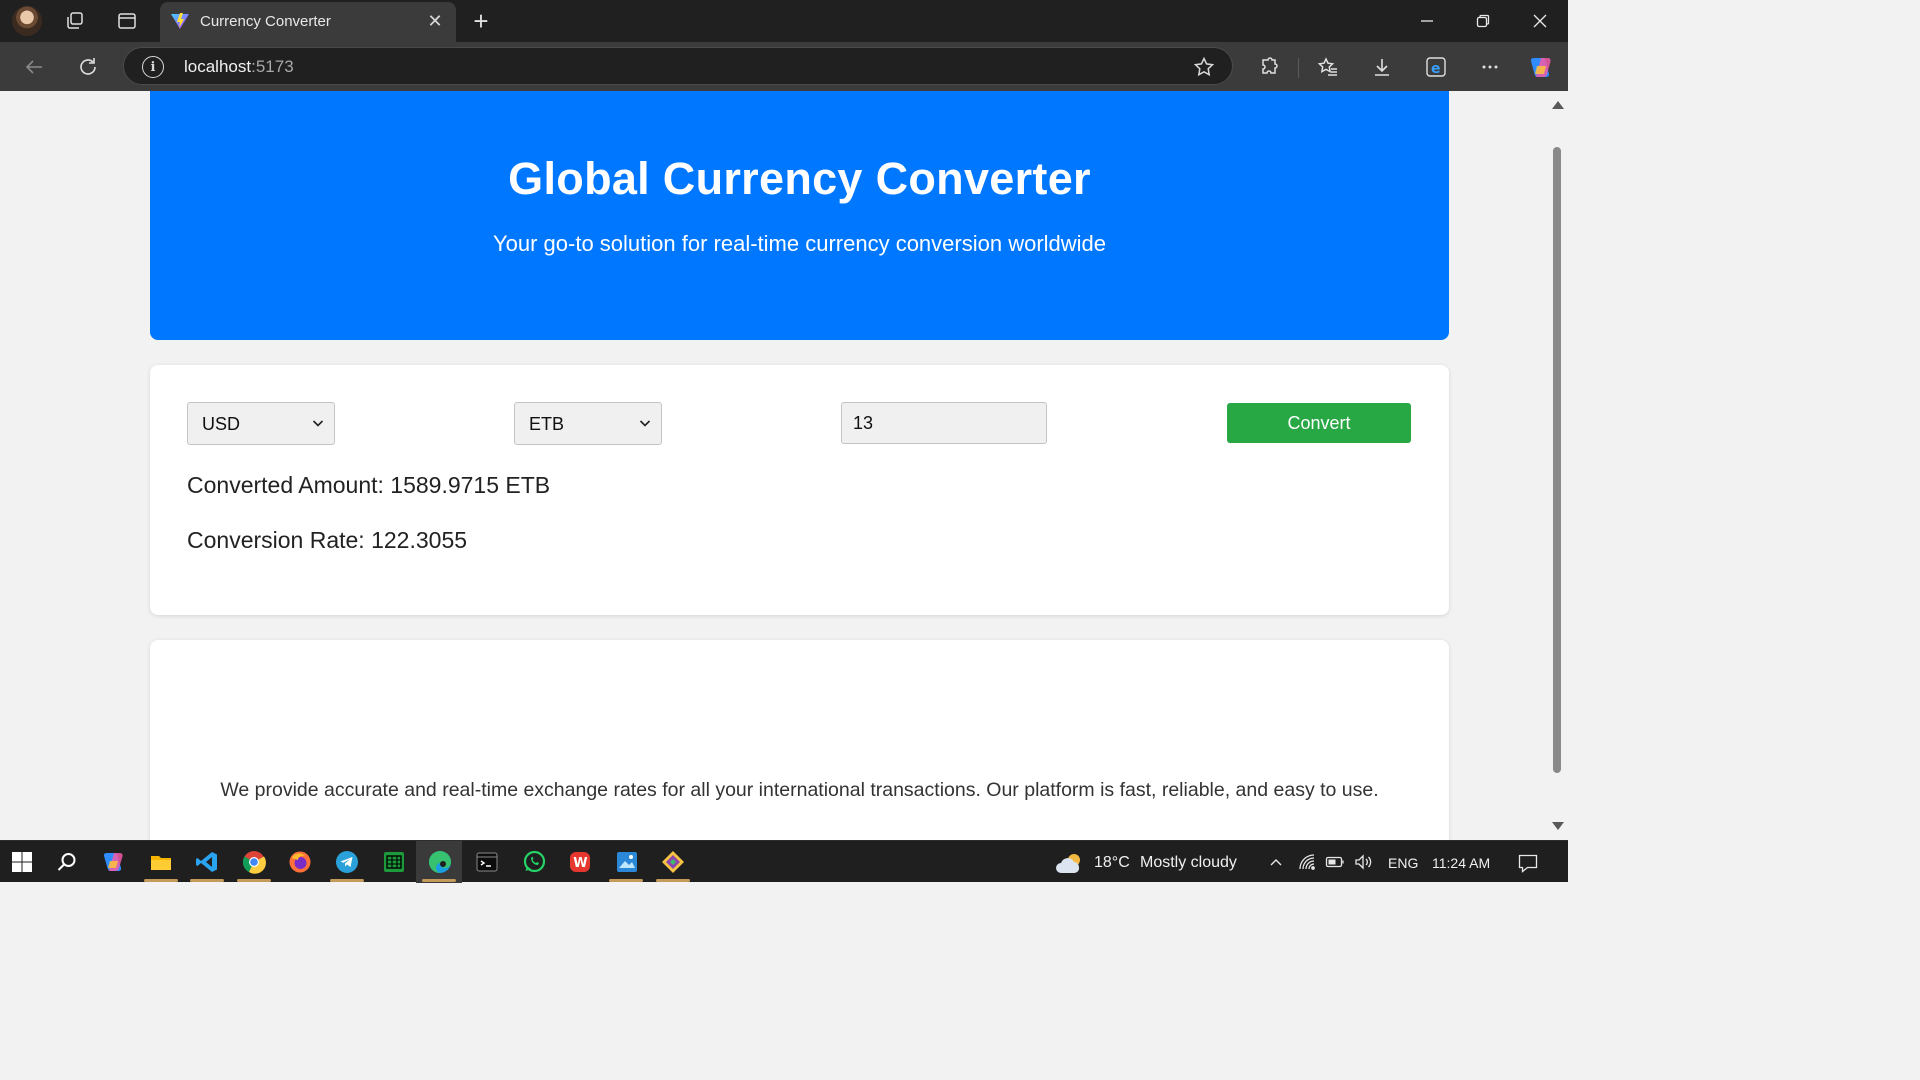  What do you see at coordinates (481, 21) in the screenshot?
I see `new-tab-button: +` at bounding box center [481, 21].